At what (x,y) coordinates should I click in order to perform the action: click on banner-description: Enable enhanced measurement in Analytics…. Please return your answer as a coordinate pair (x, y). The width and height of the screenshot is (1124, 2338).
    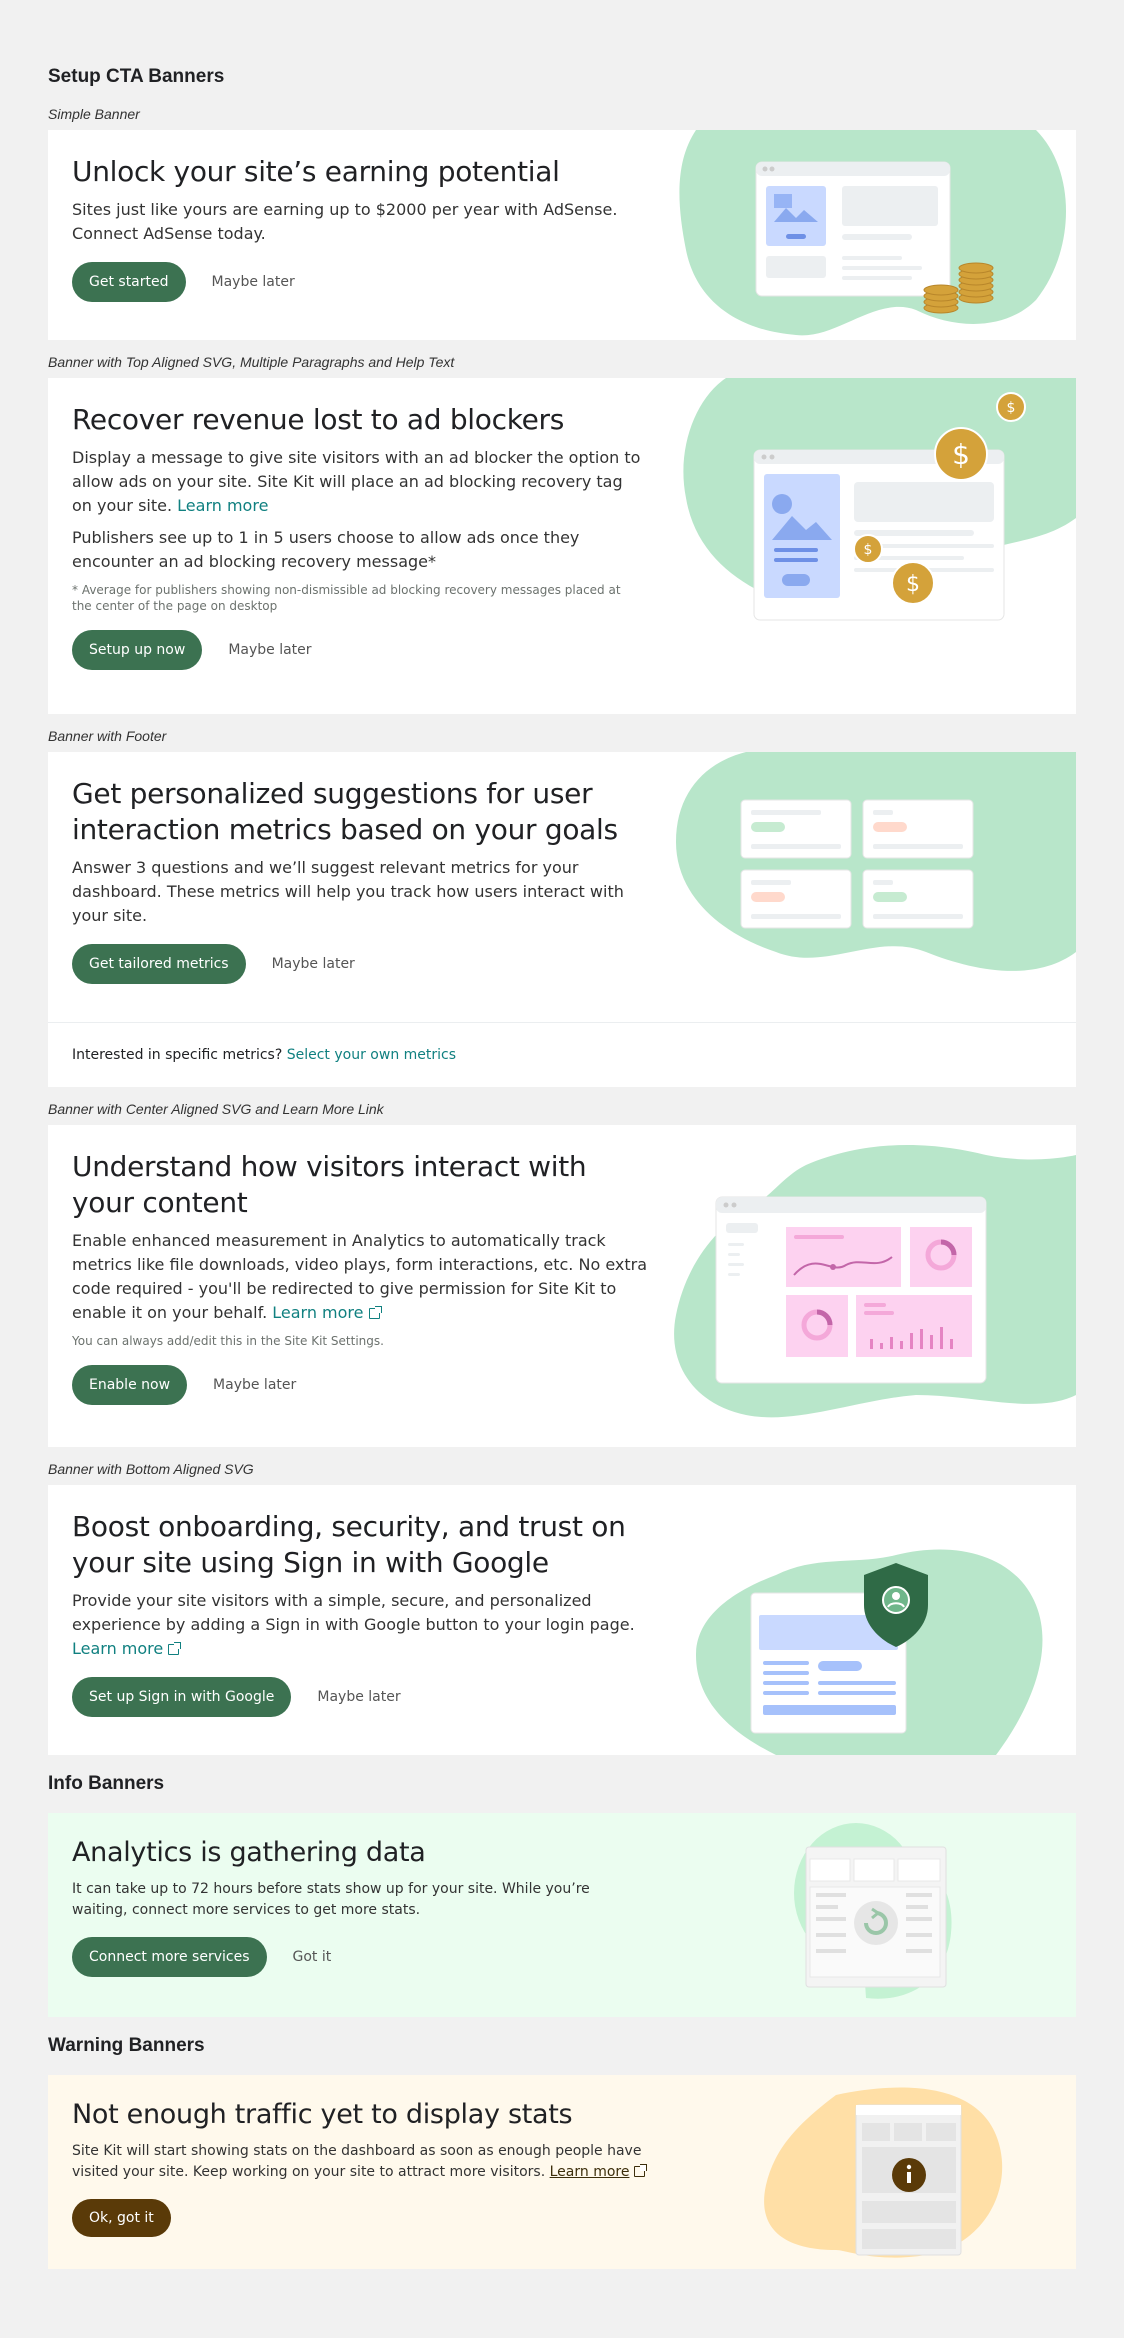
    Looking at the image, I should click on (360, 1276).